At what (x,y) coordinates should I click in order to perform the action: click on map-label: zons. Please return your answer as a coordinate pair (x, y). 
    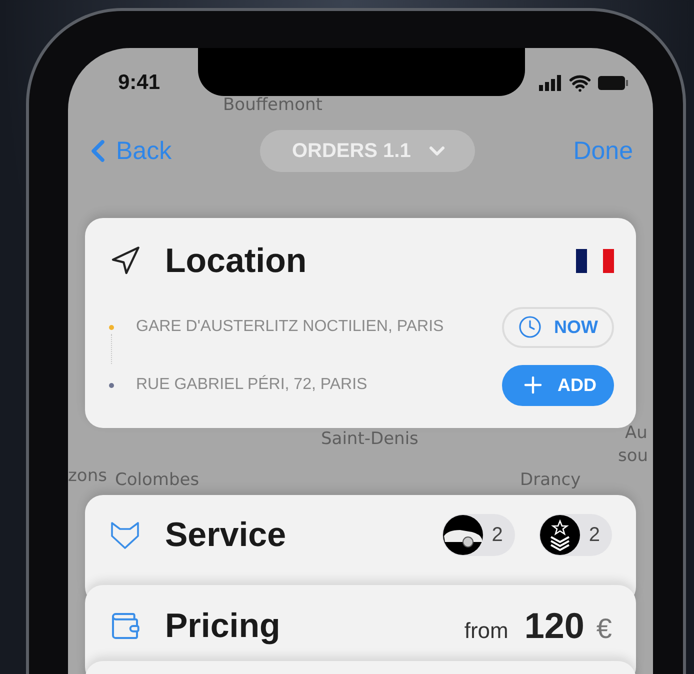
    Looking at the image, I should click on (87, 476).